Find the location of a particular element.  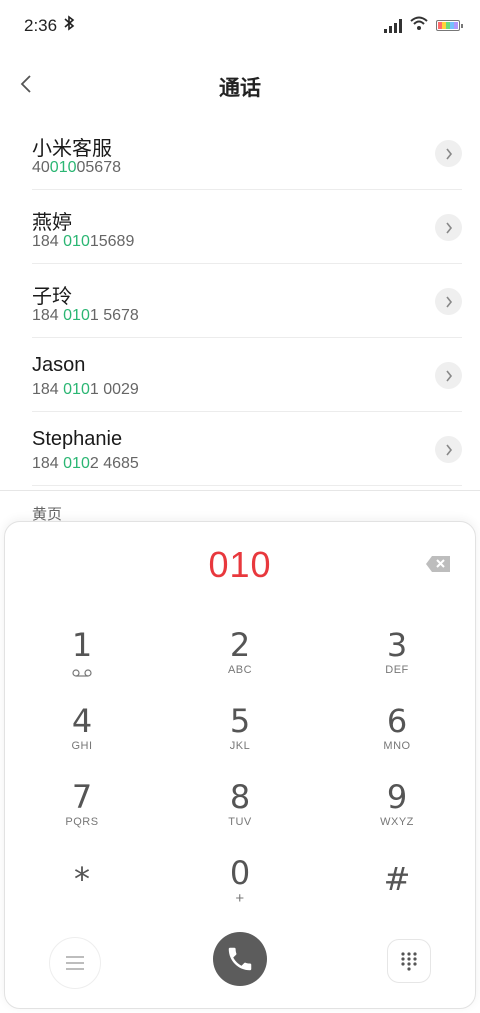

key-1: 1 is located at coordinates (82, 663).